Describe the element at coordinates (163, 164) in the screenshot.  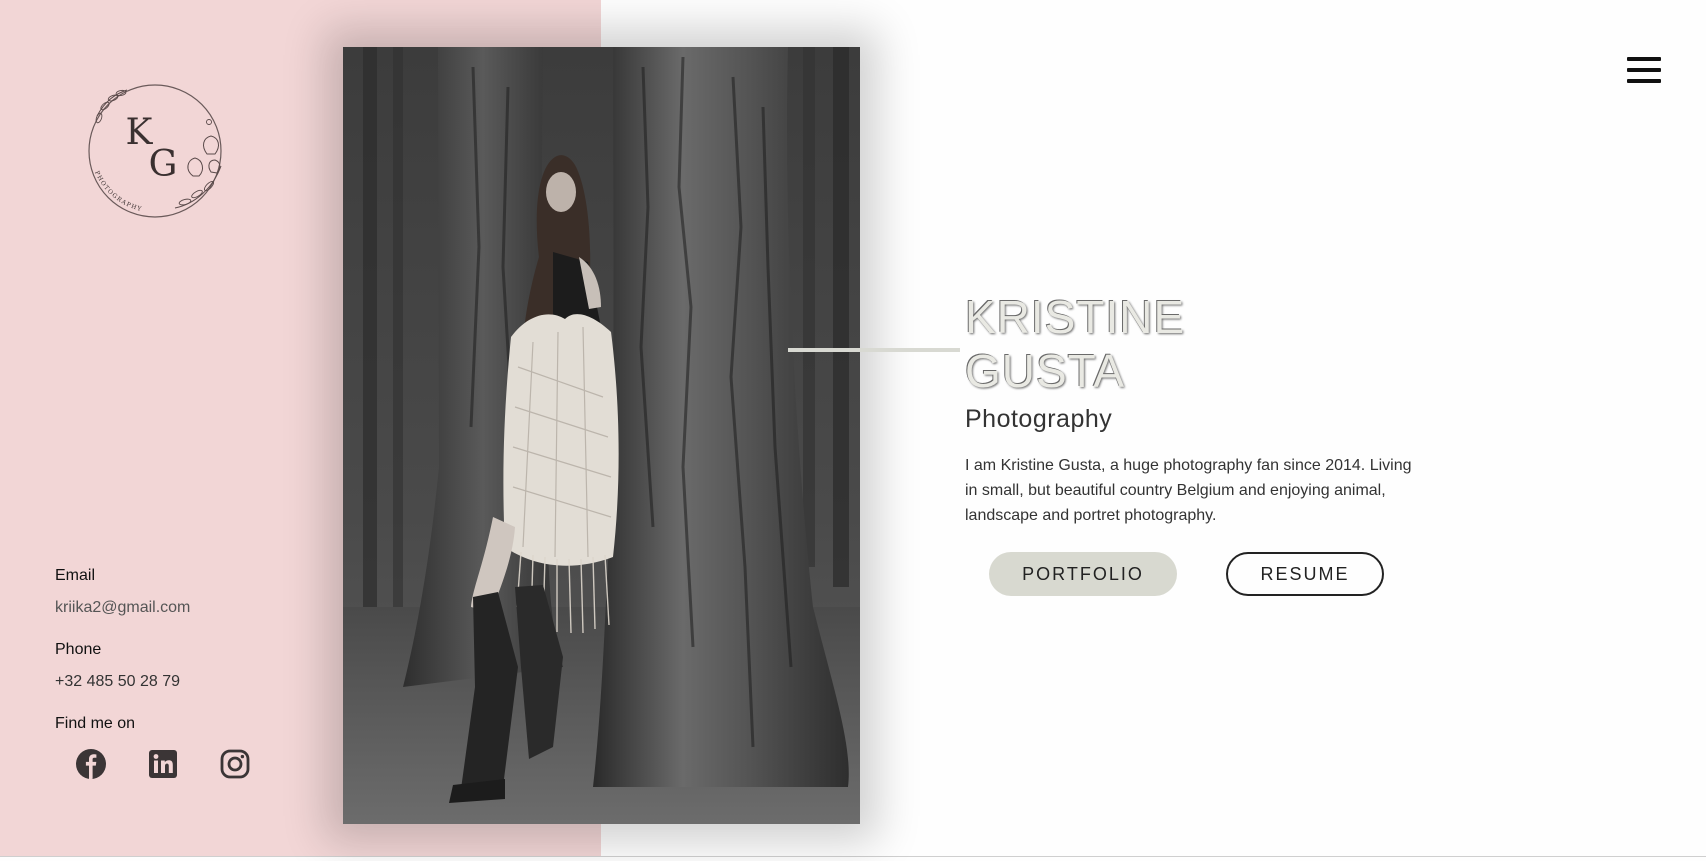
I see `svg-text: G` at that location.